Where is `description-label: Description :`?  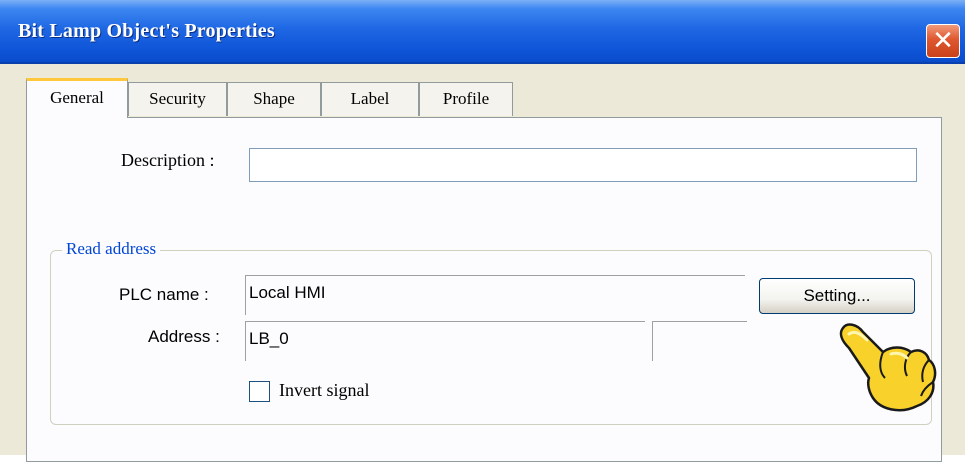 description-label: Description : is located at coordinates (168, 160).